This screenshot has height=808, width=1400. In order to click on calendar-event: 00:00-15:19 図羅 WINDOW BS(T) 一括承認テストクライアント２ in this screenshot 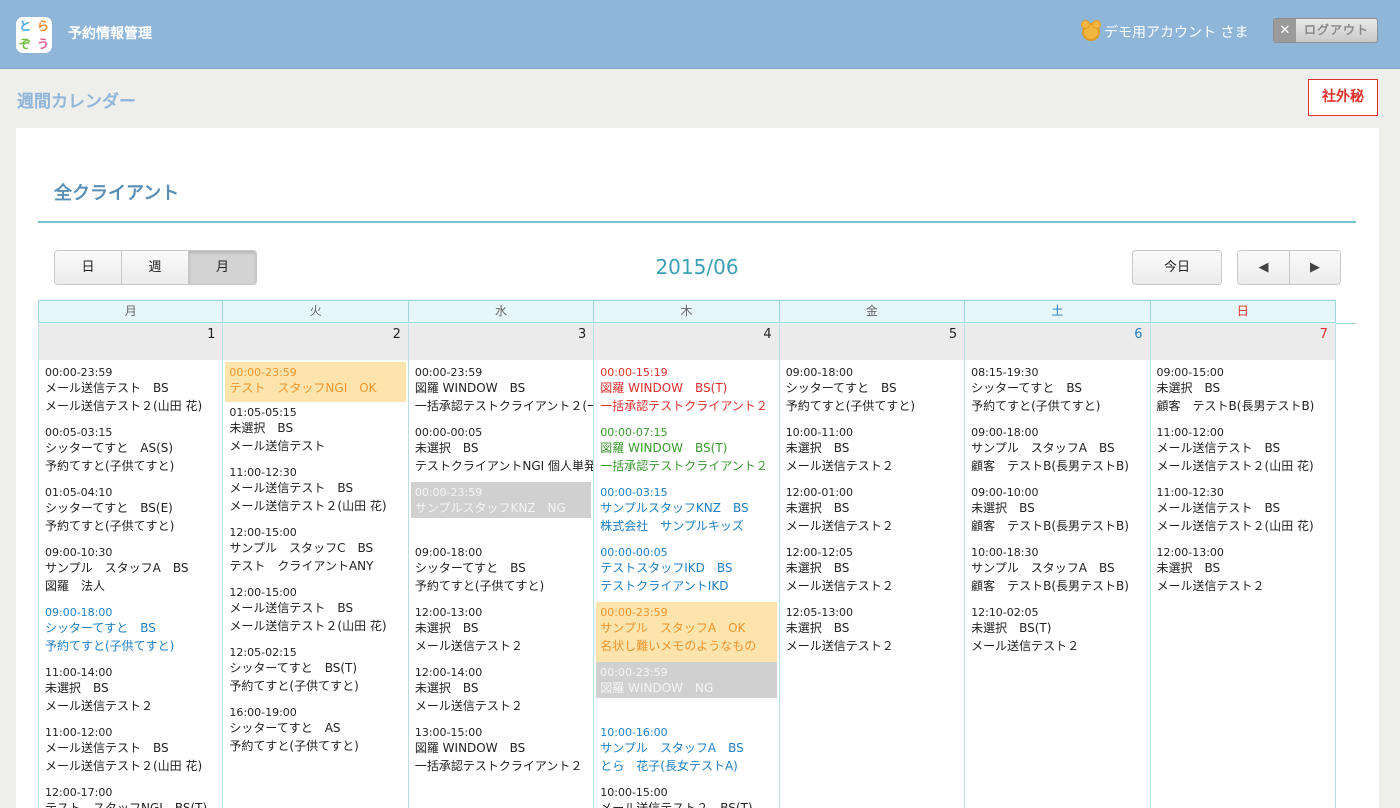, I will do `click(686, 392)`.